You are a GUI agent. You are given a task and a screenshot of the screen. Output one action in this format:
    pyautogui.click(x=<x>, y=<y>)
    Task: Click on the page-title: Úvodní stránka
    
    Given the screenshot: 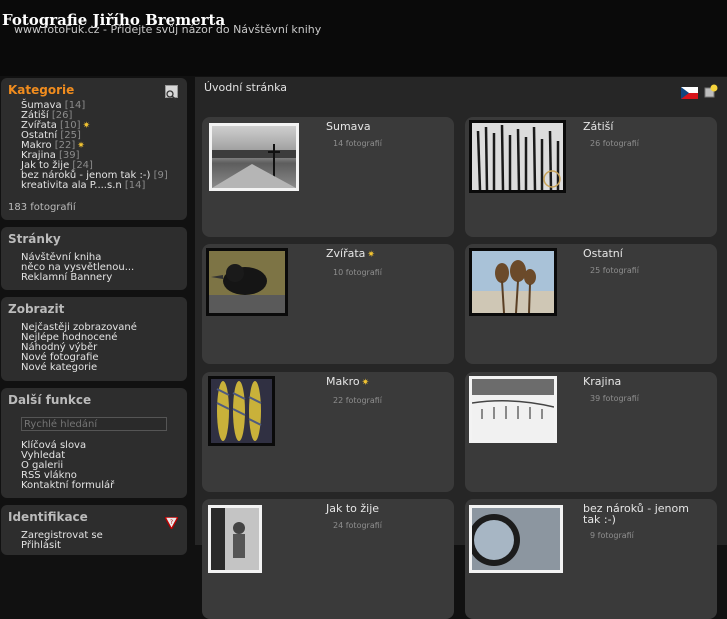 What is the action you would take?
    pyautogui.click(x=245, y=87)
    